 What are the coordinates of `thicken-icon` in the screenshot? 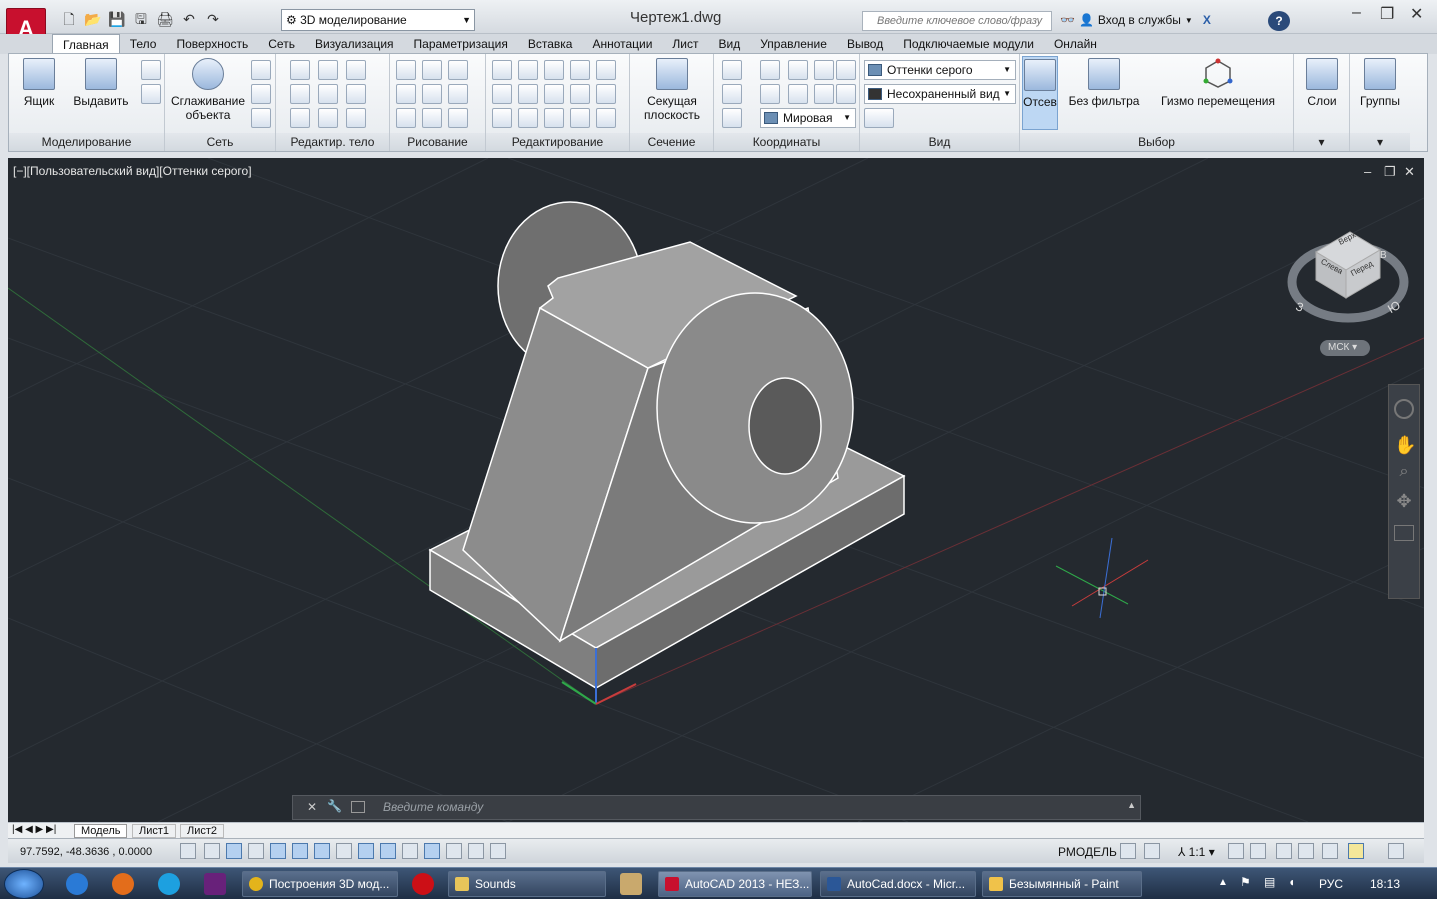 It's located at (328, 118).